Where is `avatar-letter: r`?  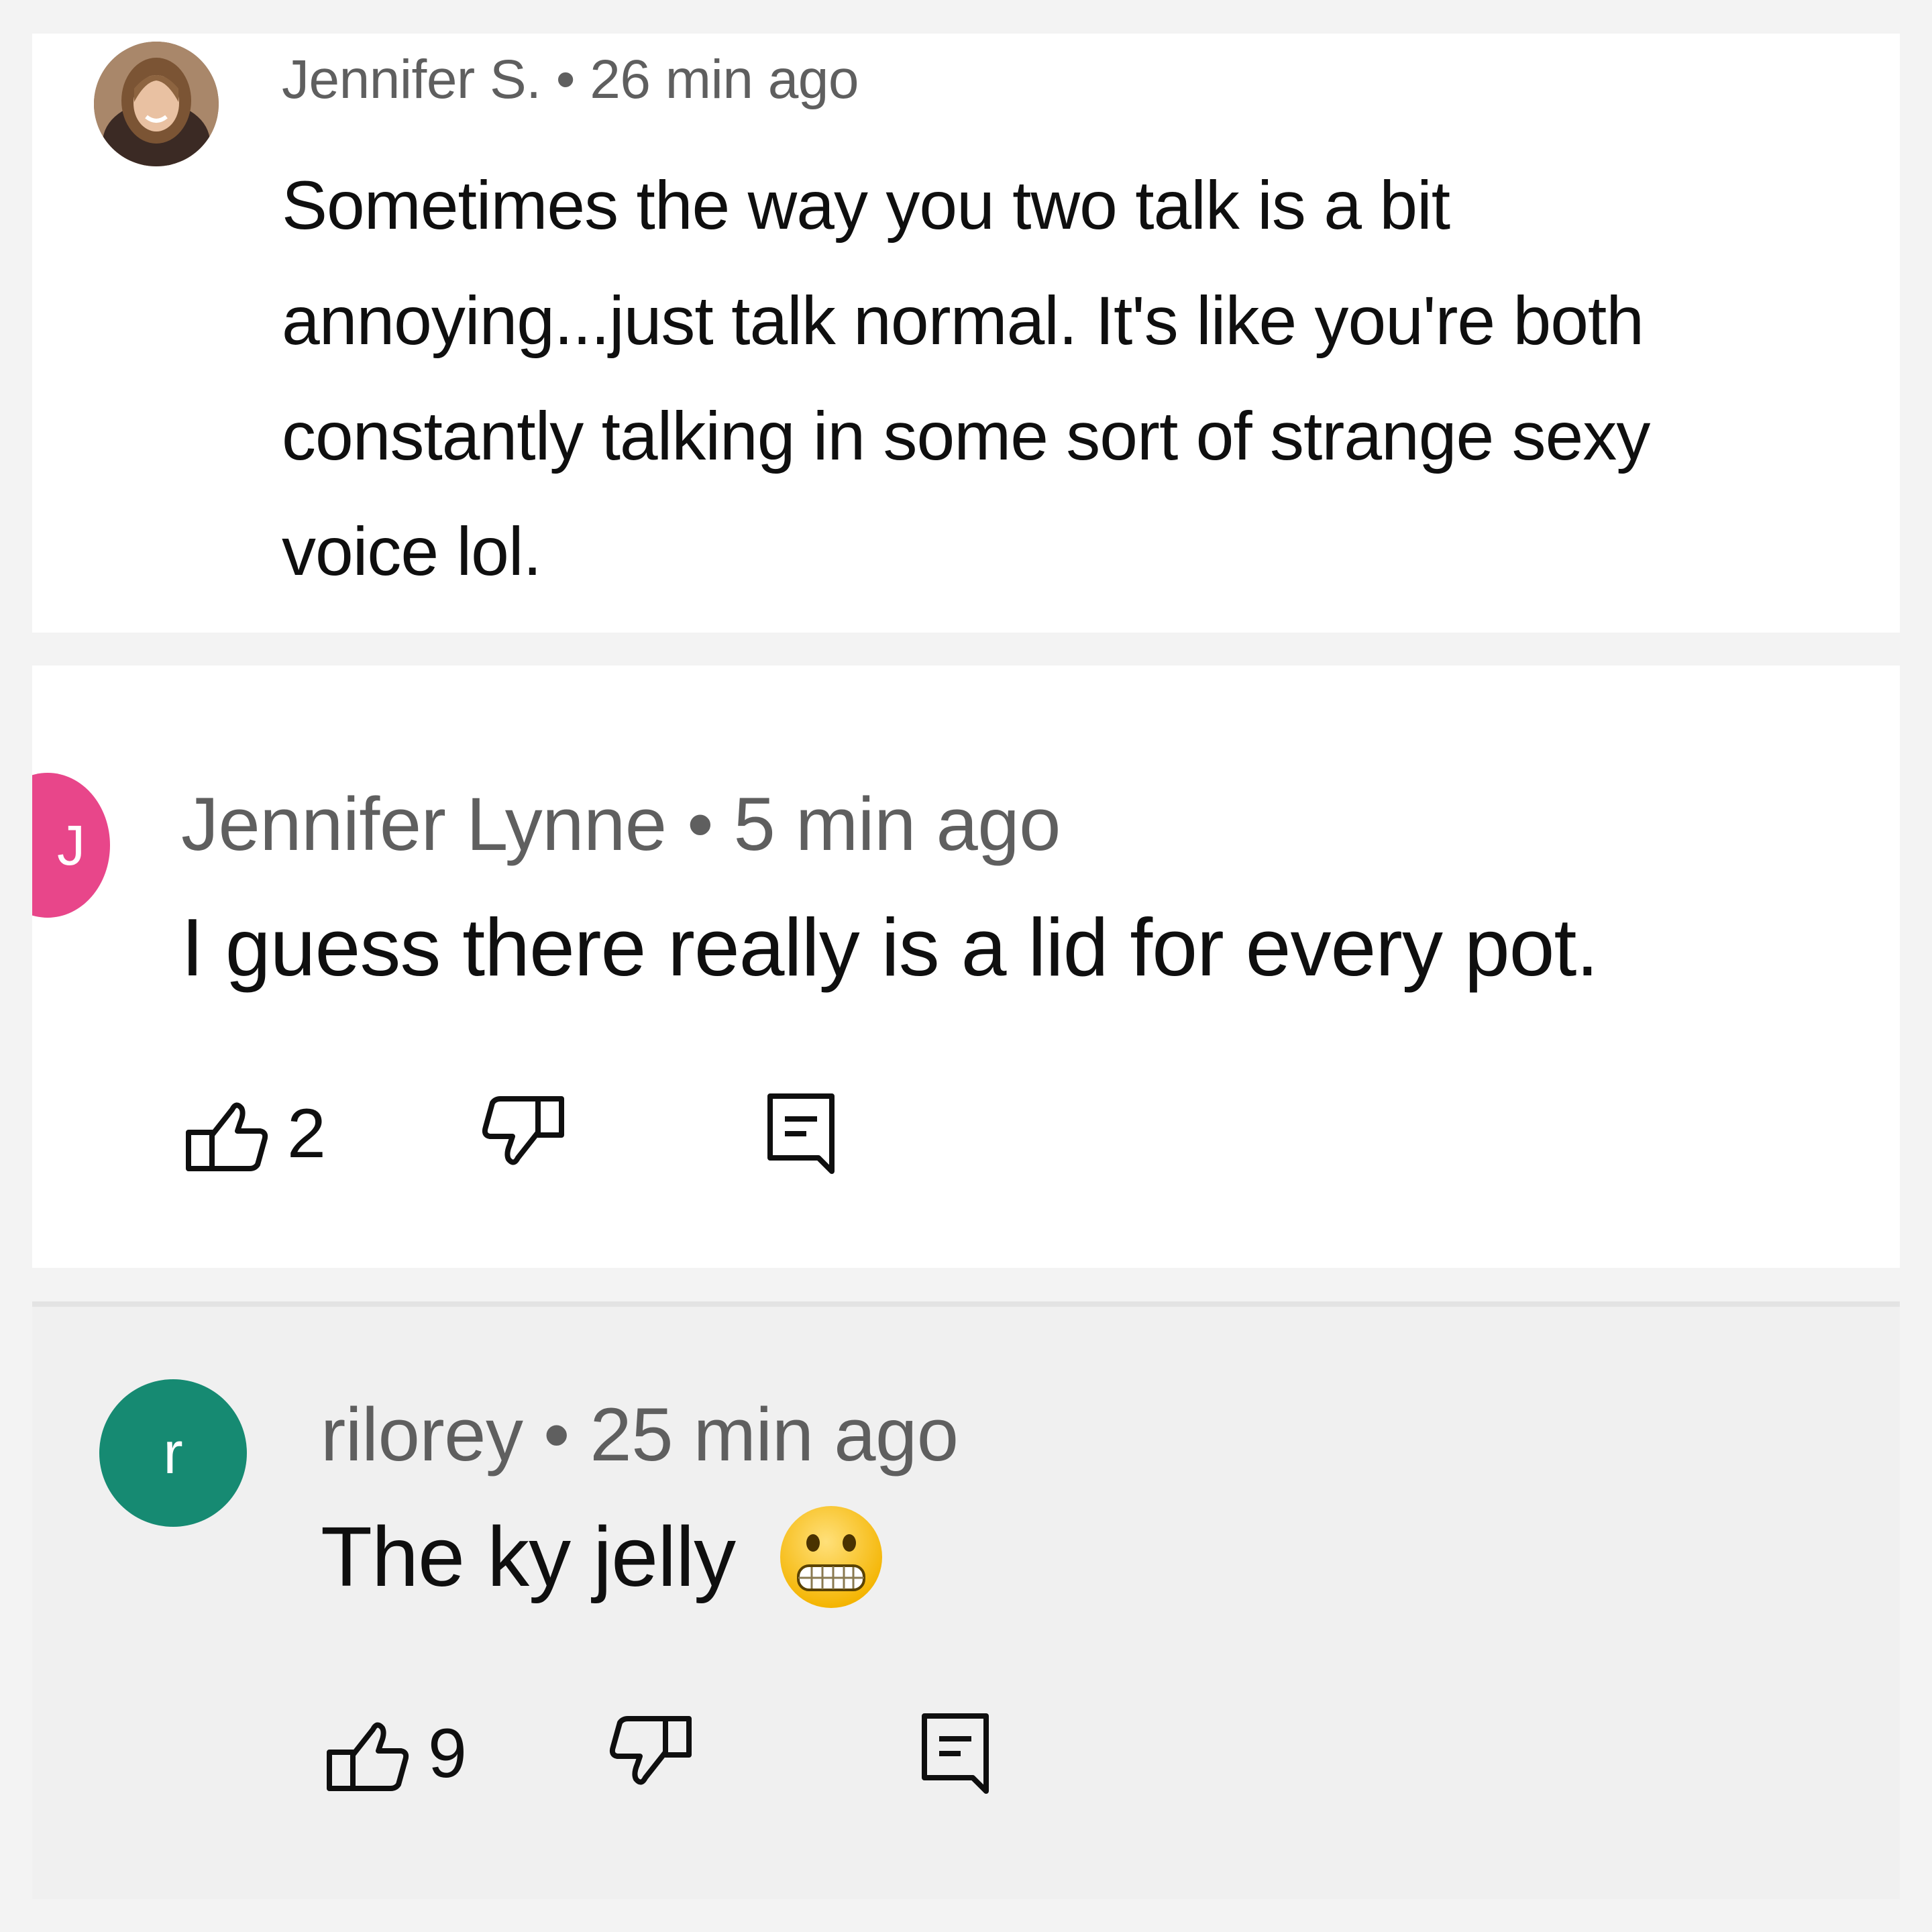
avatar-letter: r is located at coordinates (173, 1452).